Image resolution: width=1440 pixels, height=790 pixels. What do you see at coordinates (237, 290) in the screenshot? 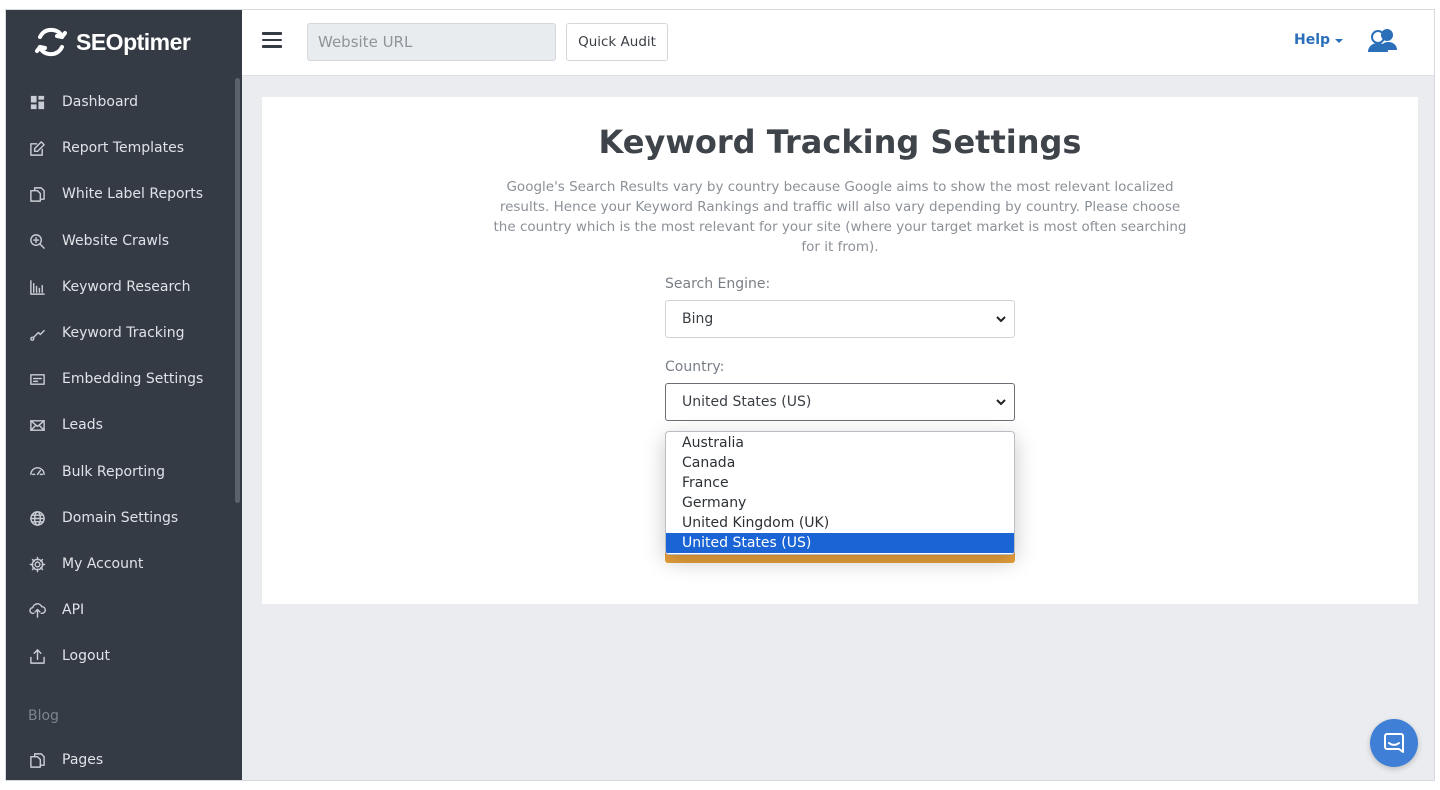
I see `sidebar-scrollbar` at bounding box center [237, 290].